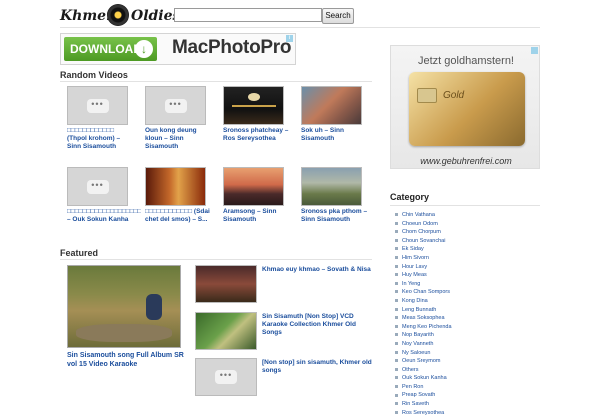 This screenshot has height=417, width=600. What do you see at coordinates (335, 216) in the screenshot?
I see `video-title-link: Sronoss pka pthom – Sinn Sisamouth` at bounding box center [335, 216].